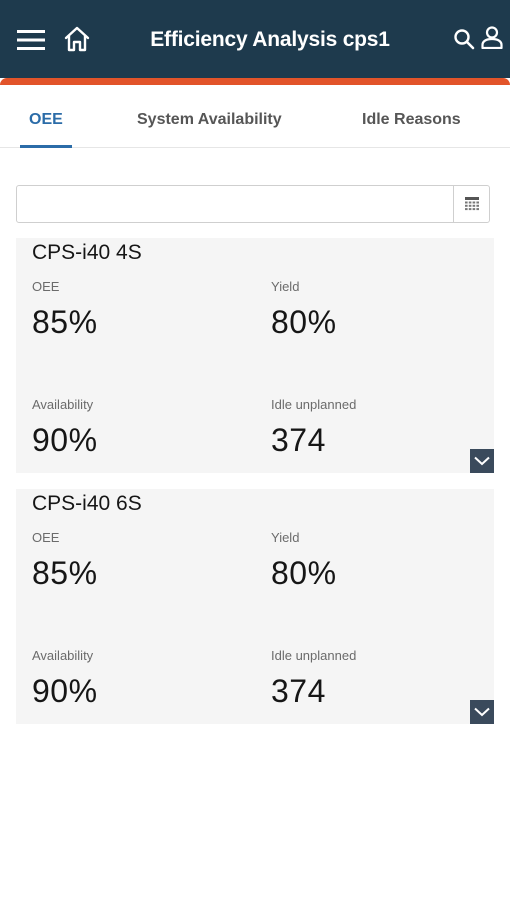 This screenshot has width=510, height=900. Describe the element at coordinates (46, 116) in the screenshot. I see `tab-oee: OEE` at that location.